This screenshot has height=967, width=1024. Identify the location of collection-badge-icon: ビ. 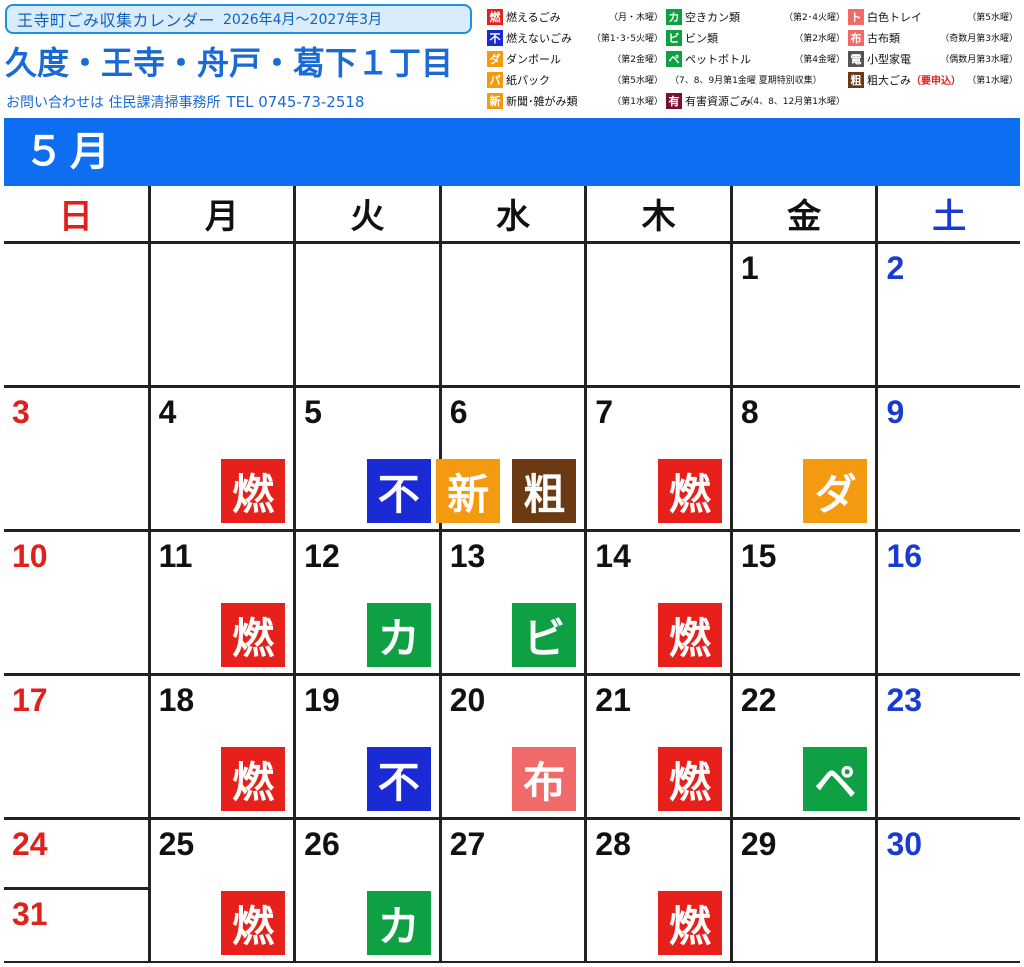
(544, 635).